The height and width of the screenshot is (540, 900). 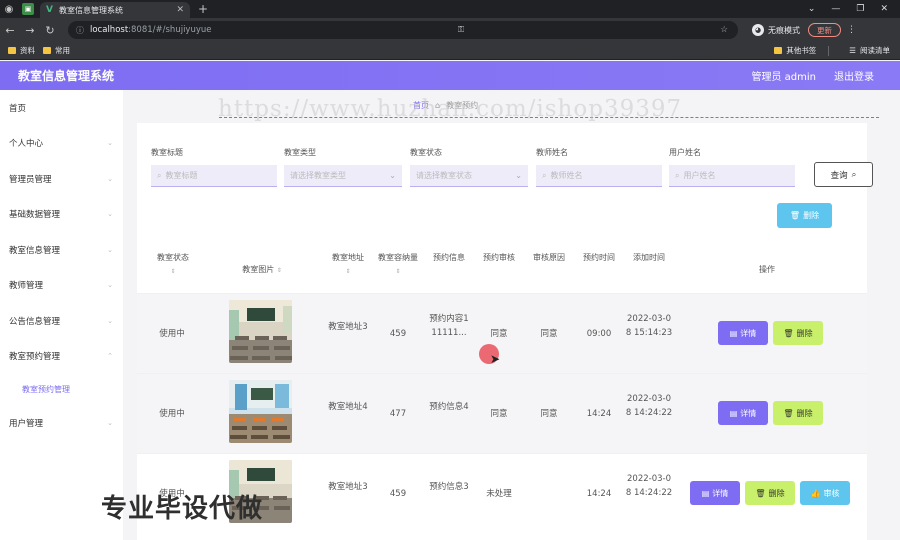 I want to click on th-time: 预约时间, so click(x=599, y=257).